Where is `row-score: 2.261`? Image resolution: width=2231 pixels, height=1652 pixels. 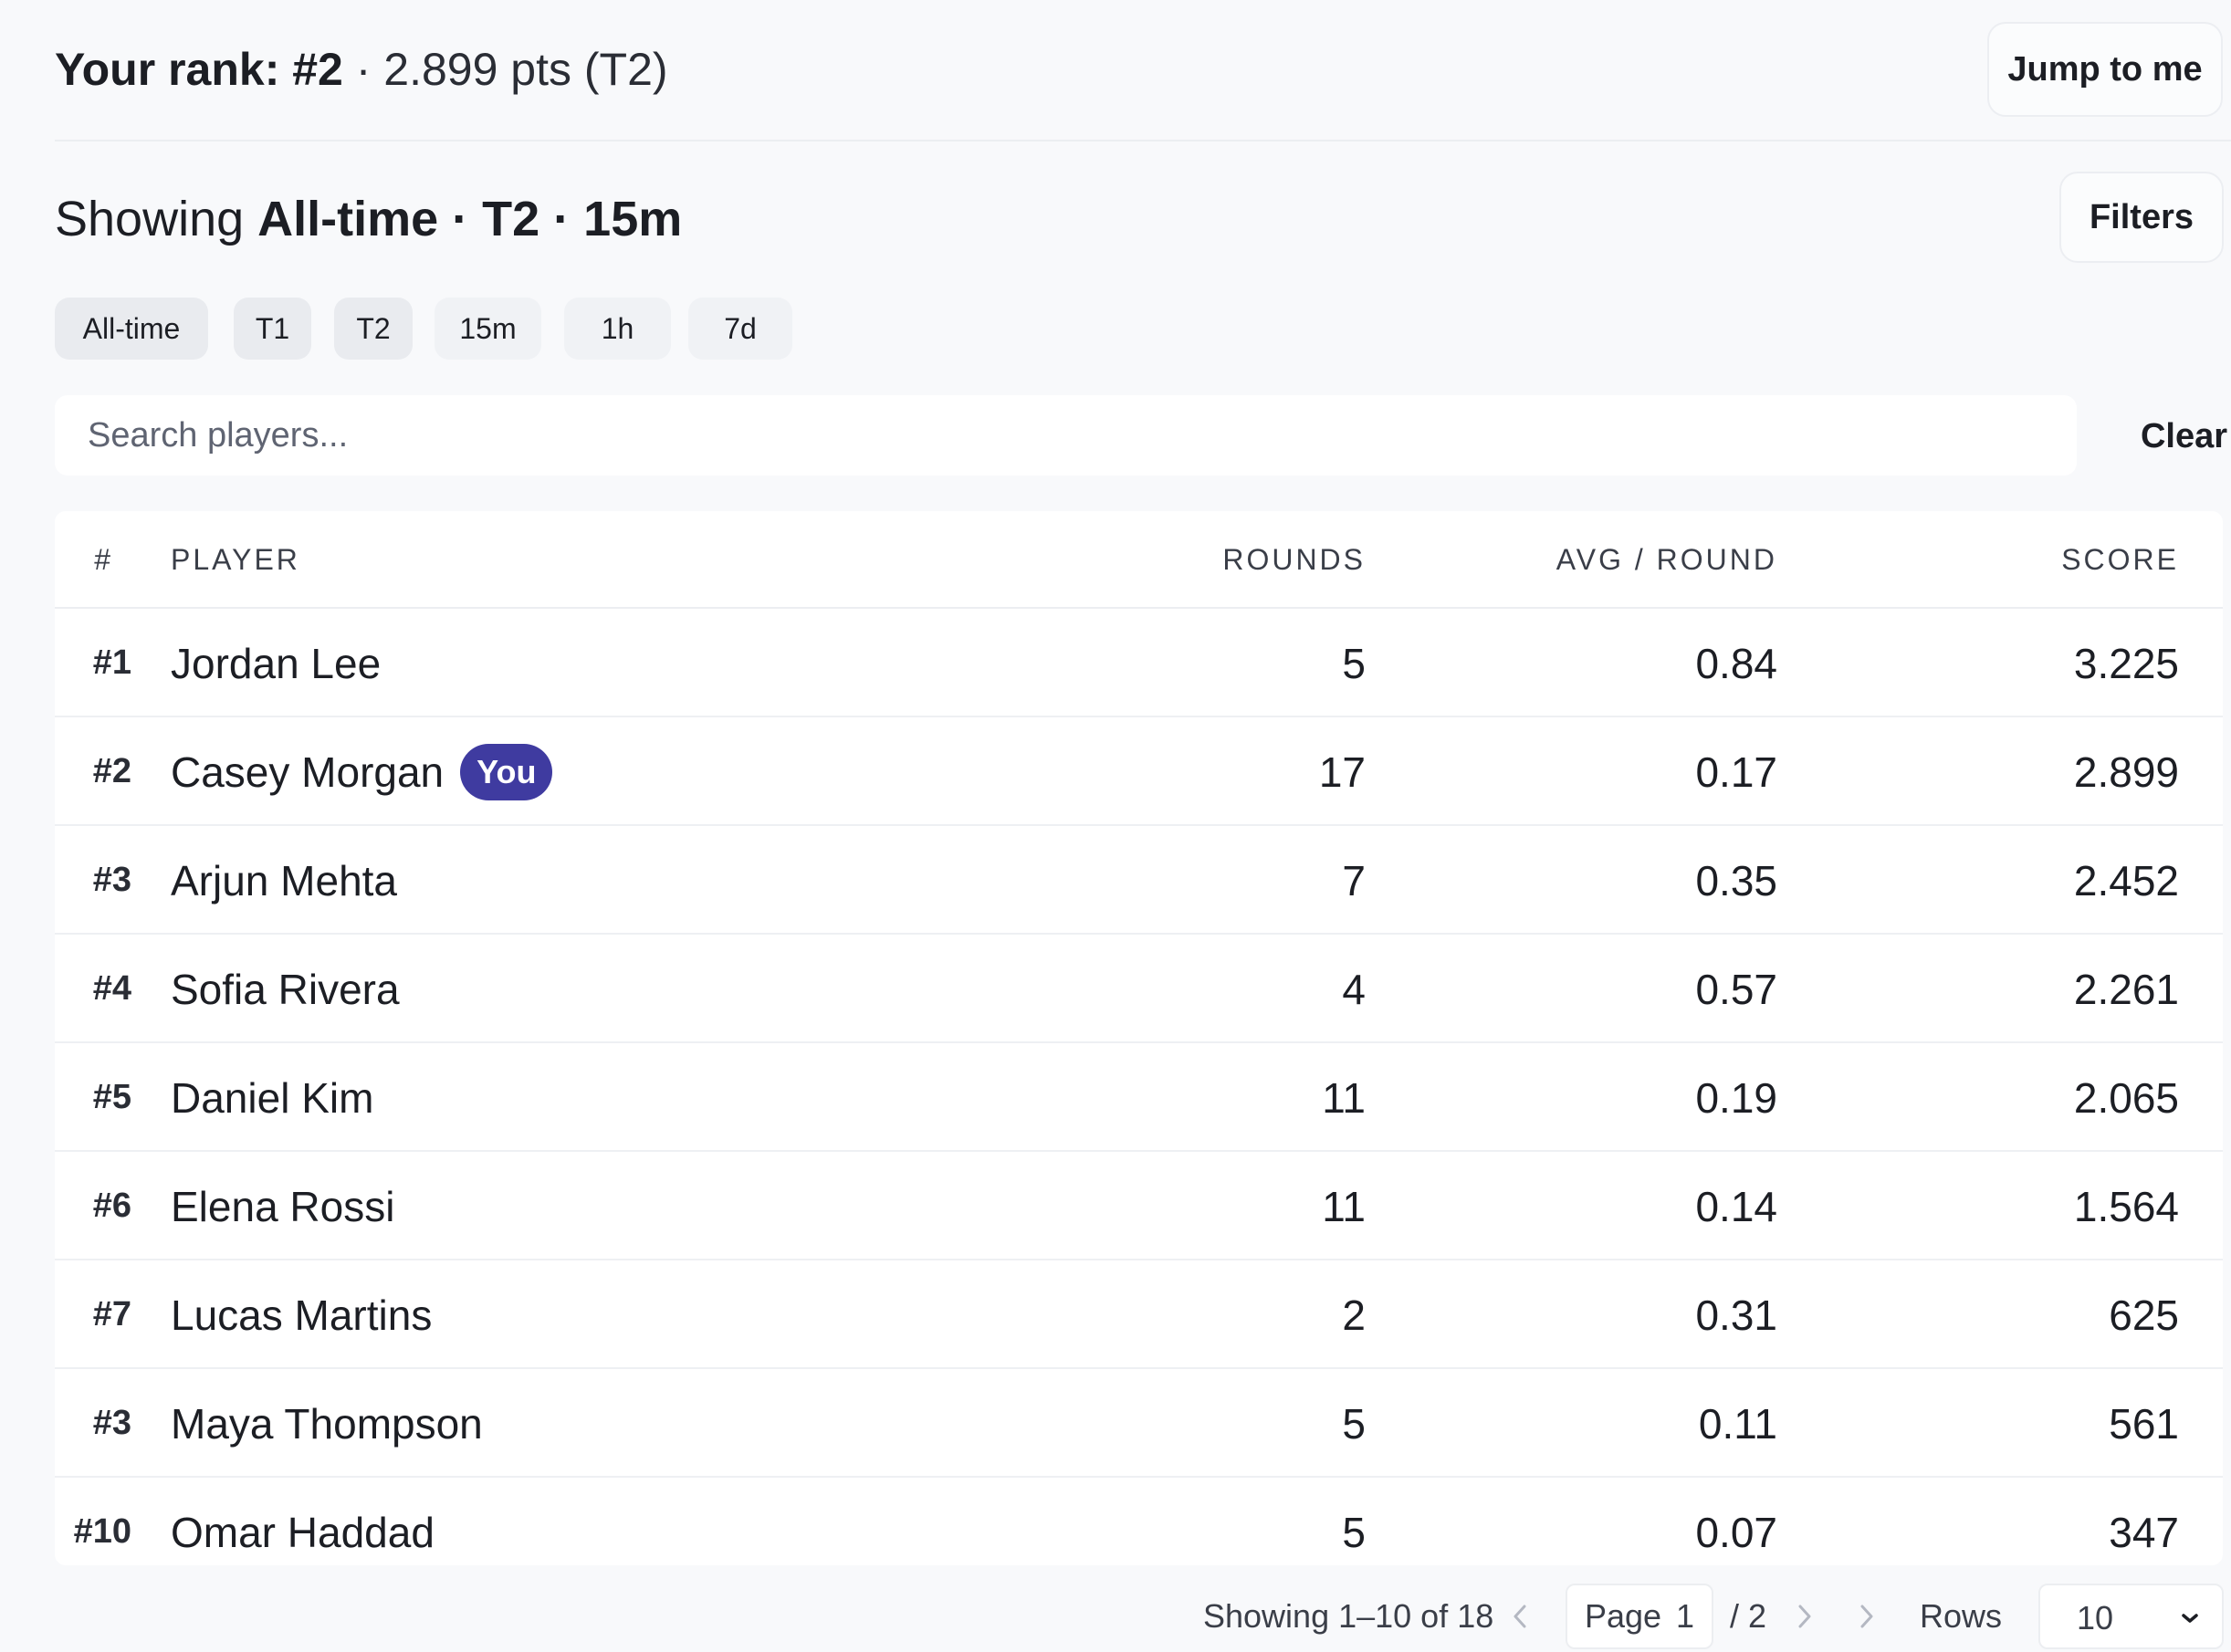
row-score: 2.261 is located at coordinates (2126, 989).